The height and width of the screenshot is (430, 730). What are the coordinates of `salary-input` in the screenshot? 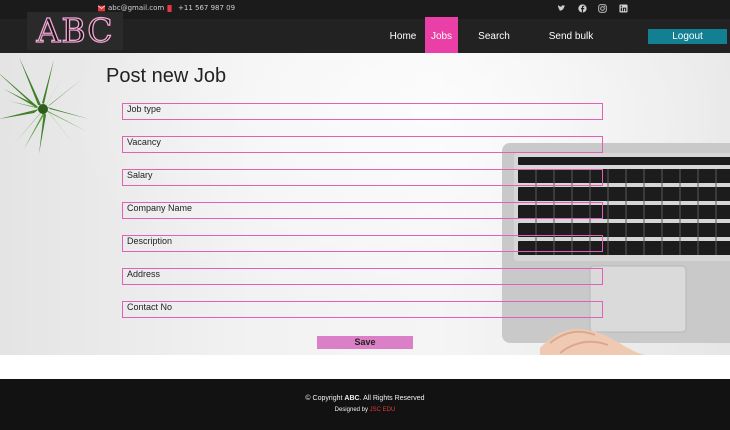 It's located at (362, 177).